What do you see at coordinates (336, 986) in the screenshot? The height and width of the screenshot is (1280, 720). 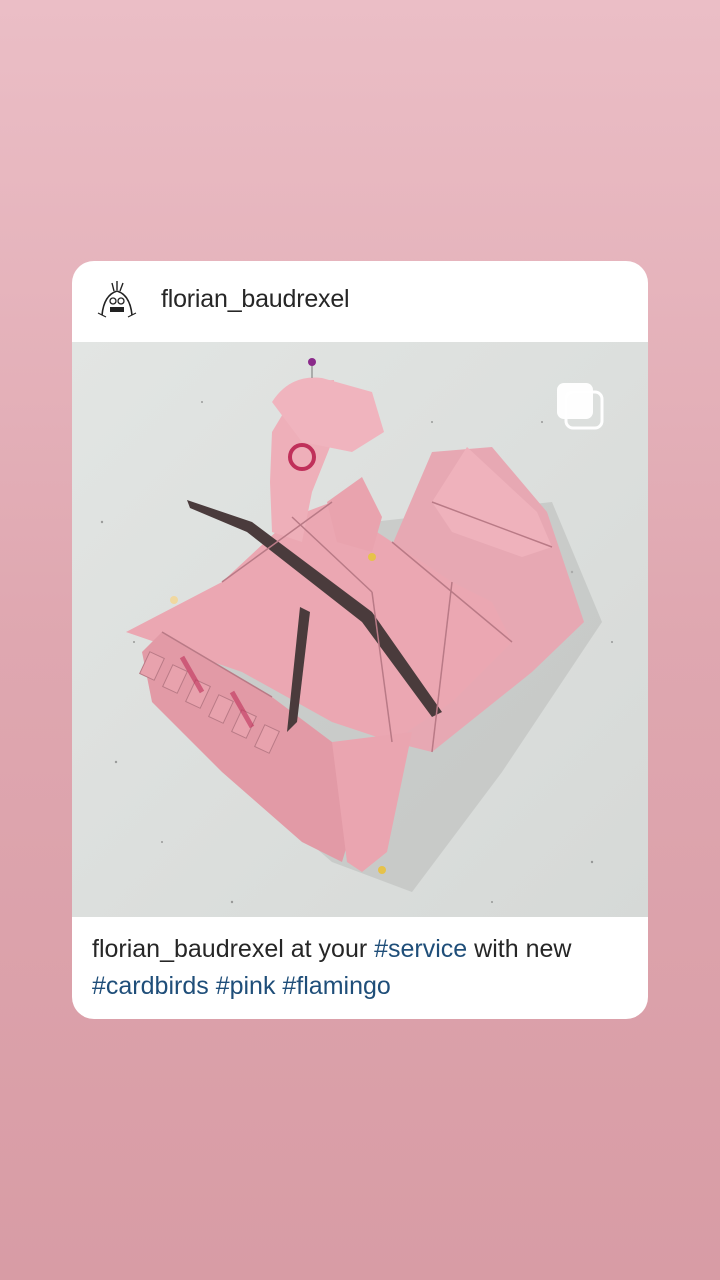 I see `hashtag-flamingo: #flamingo` at bounding box center [336, 986].